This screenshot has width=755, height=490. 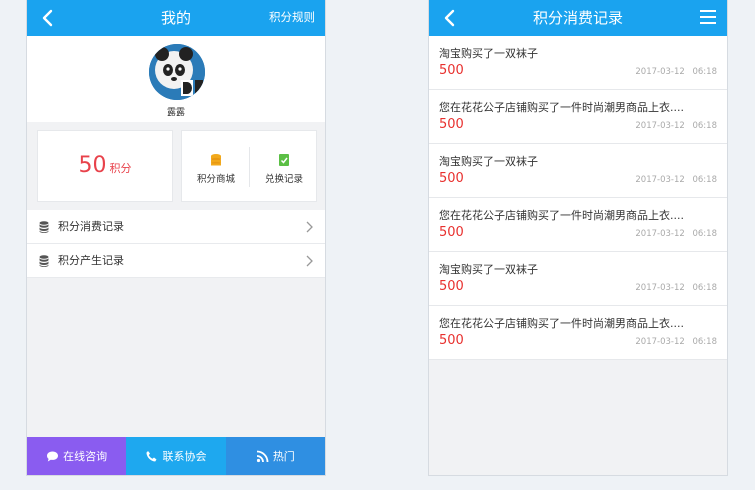 I want to click on tab-label: 热门, so click(x=283, y=456).